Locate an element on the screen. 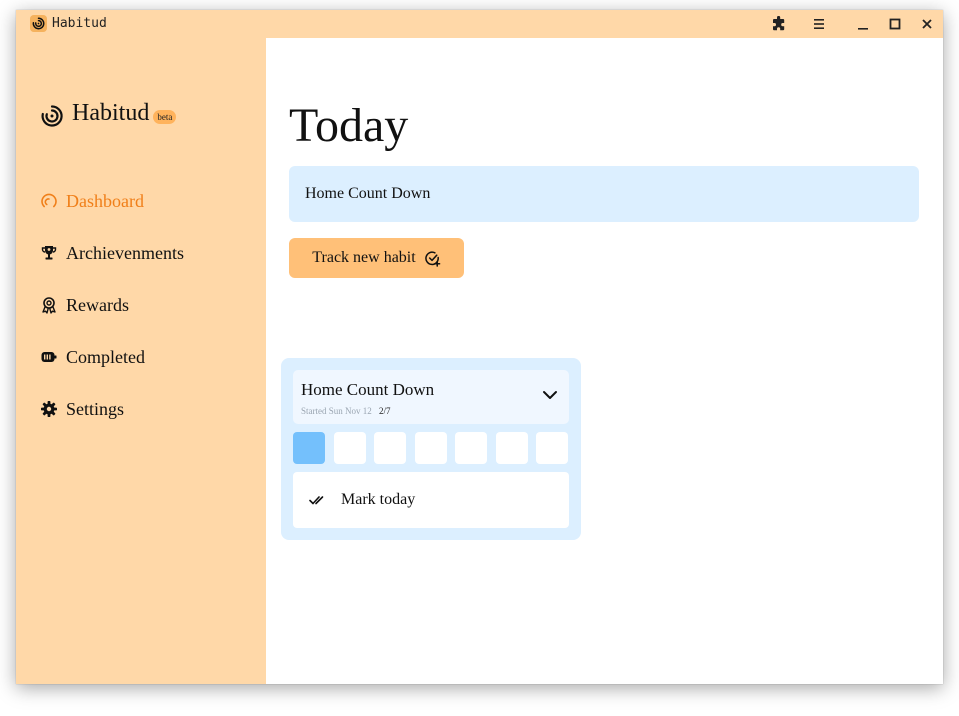 The width and height of the screenshot is (959, 716). mark-today-button: Mark today is located at coordinates (431, 500).